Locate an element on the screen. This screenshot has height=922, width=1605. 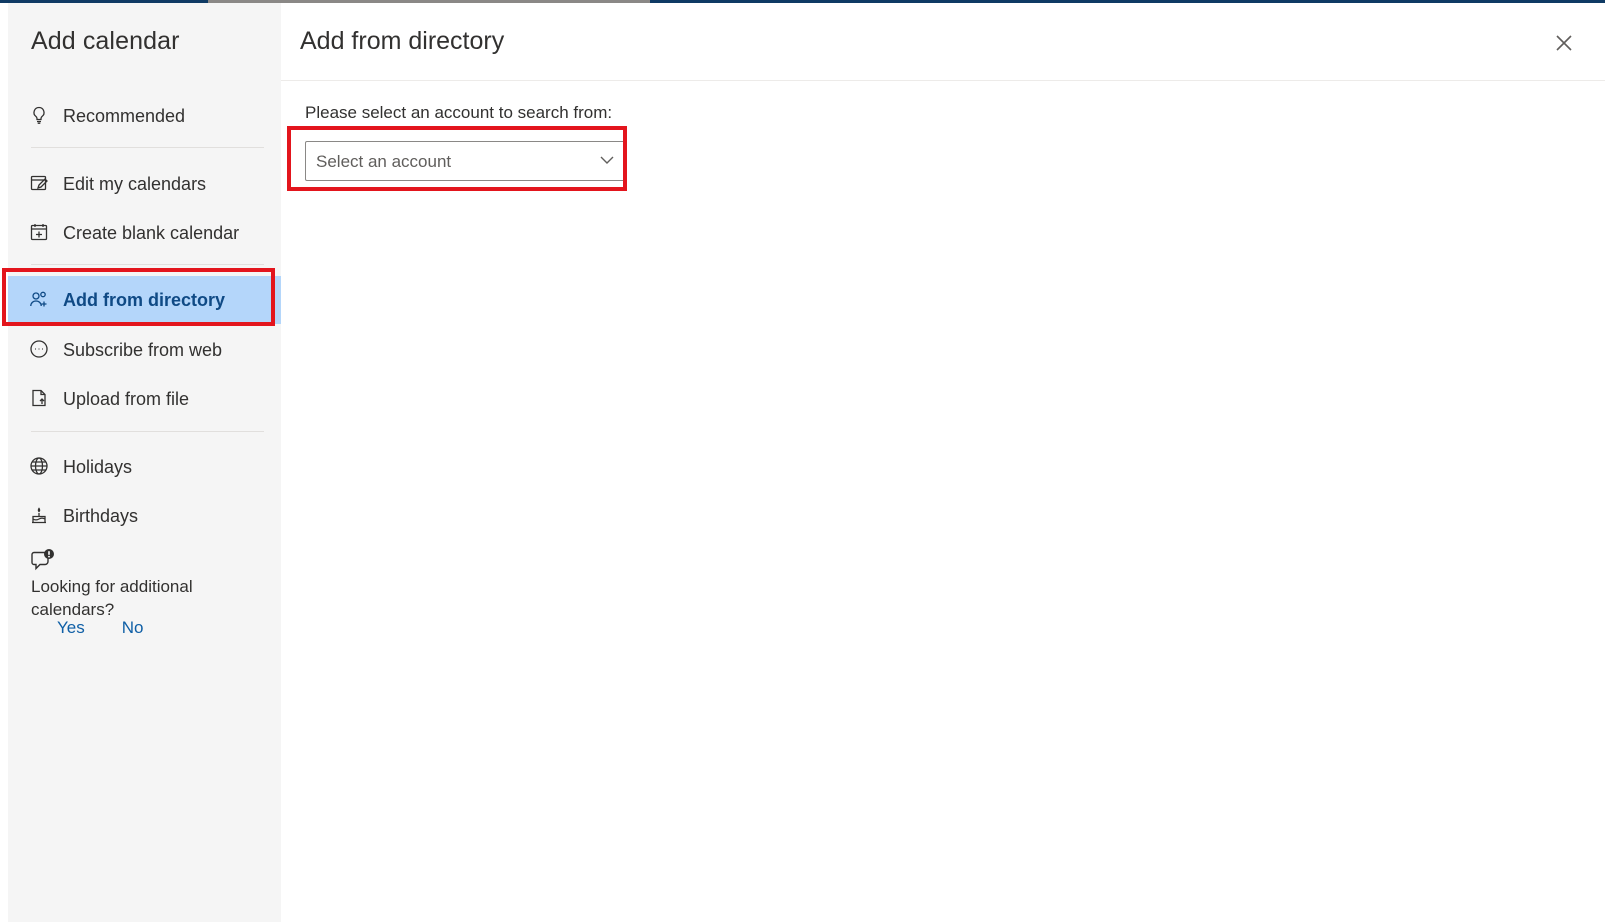
lightbulb-icon is located at coordinates (39, 115).